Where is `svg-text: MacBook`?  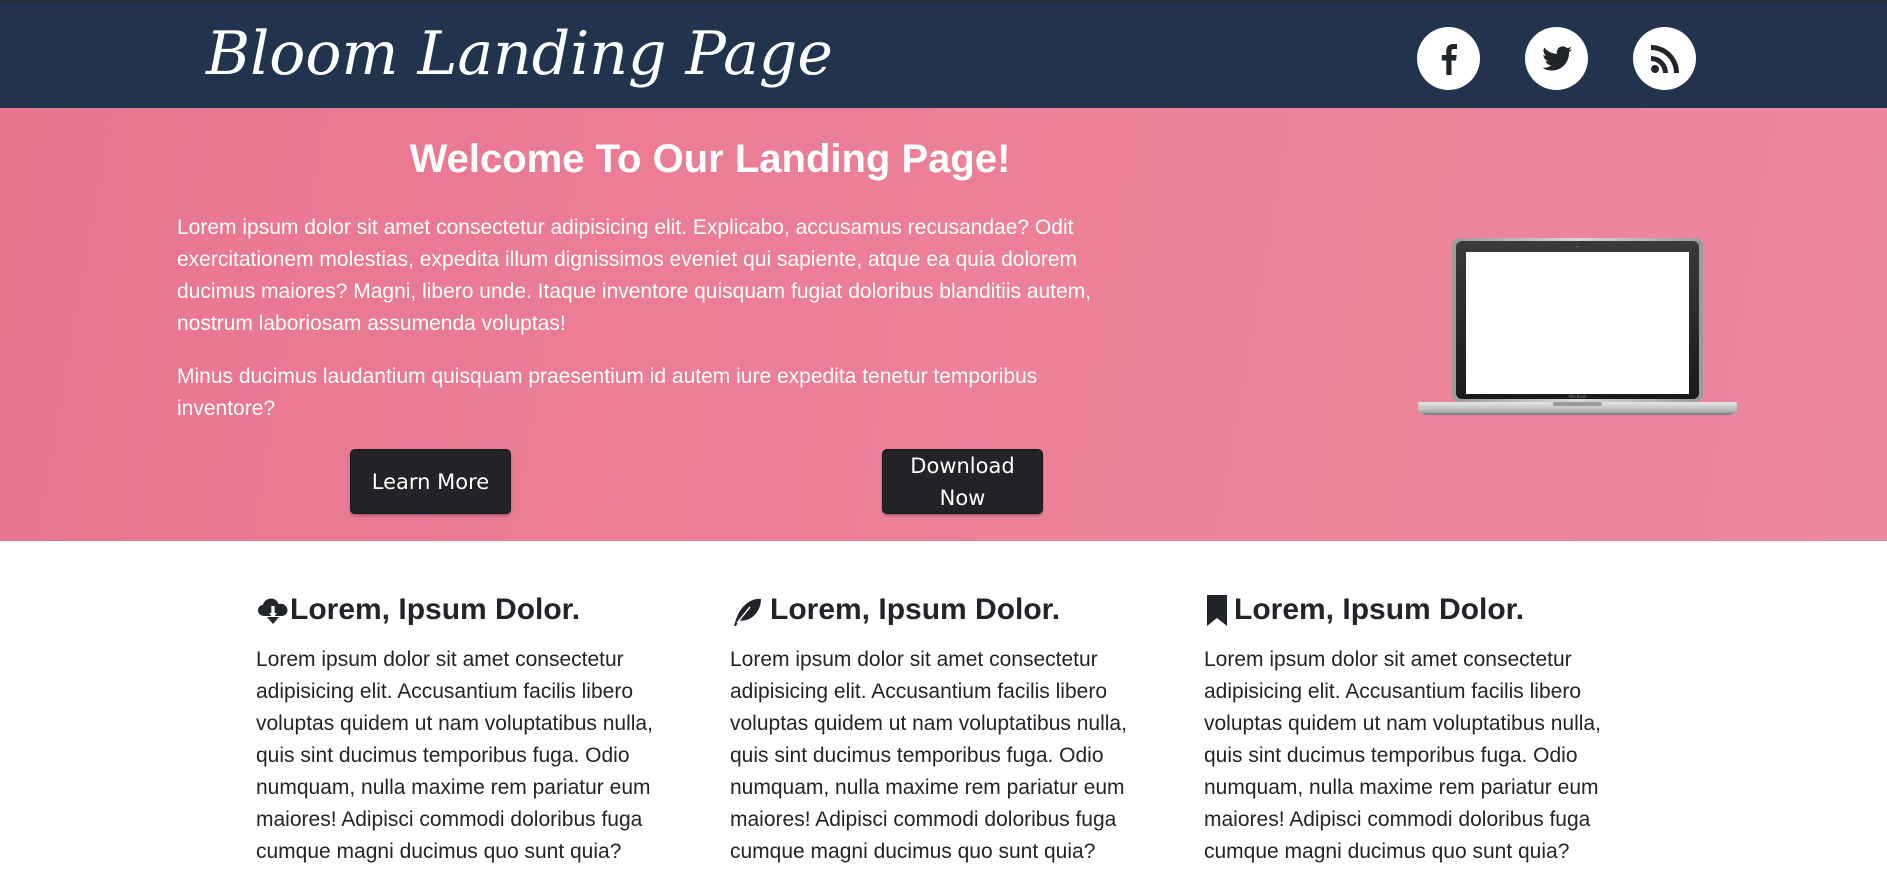
svg-text: MacBook is located at coordinates (1577, 396).